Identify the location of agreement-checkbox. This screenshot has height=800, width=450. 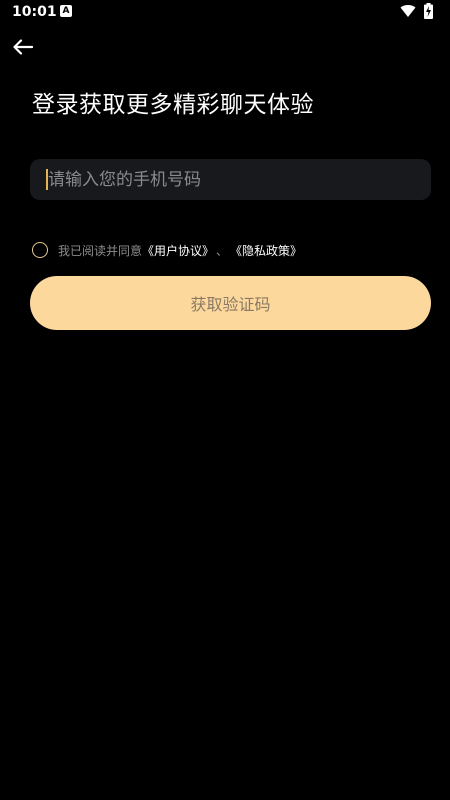
(40, 250).